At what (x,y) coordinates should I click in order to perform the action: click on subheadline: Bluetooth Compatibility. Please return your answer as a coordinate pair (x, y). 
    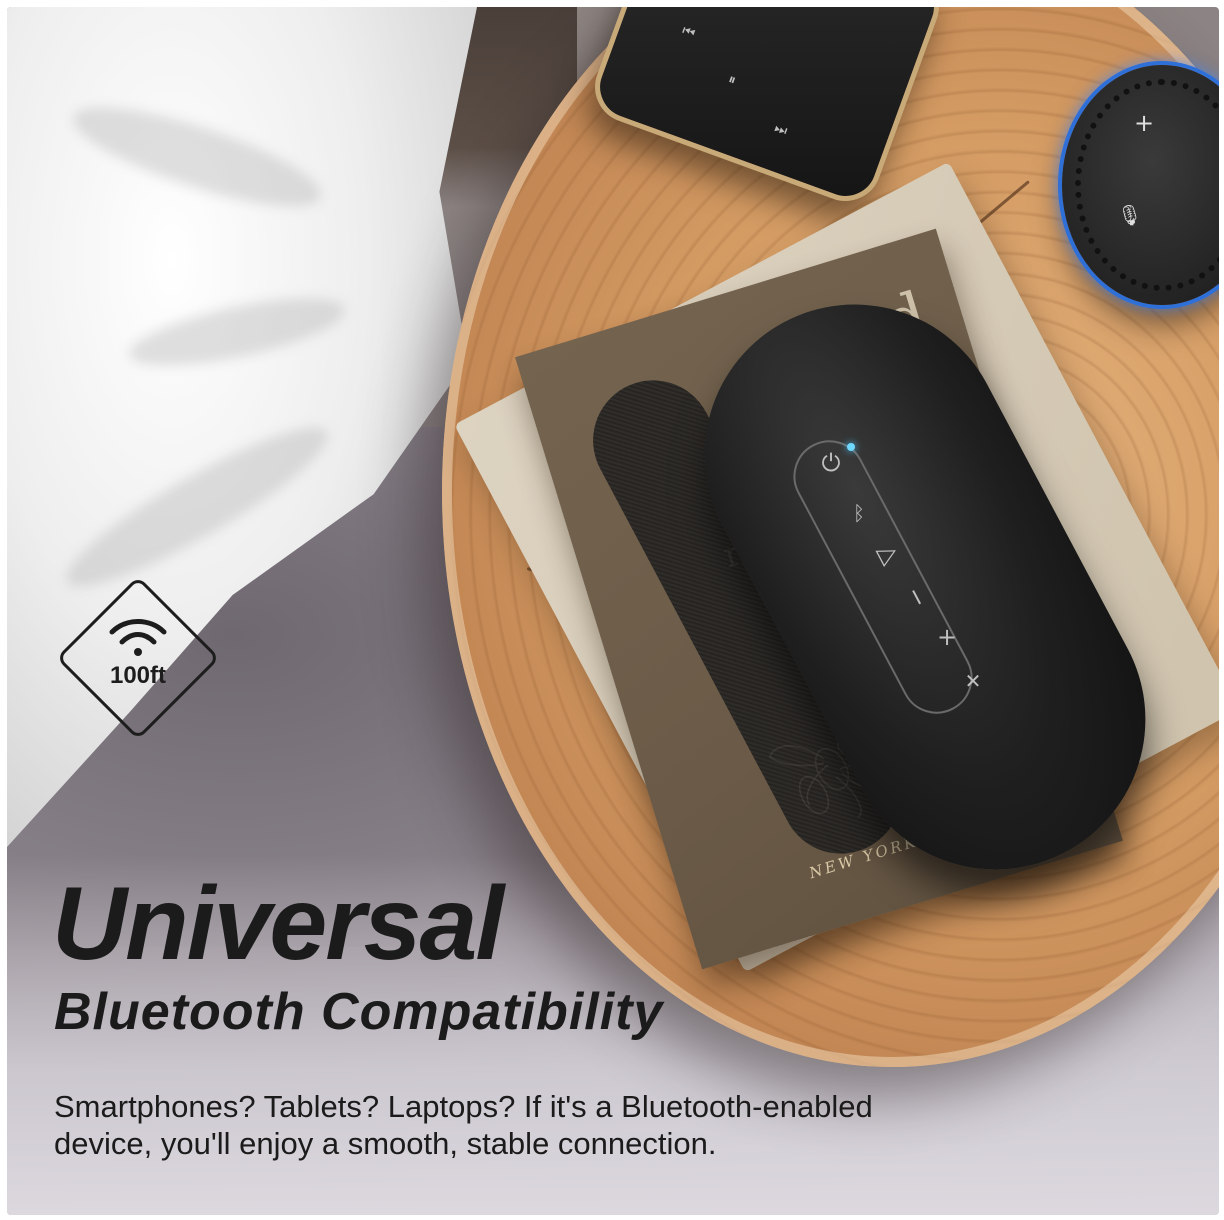
    Looking at the image, I should click on (359, 1012).